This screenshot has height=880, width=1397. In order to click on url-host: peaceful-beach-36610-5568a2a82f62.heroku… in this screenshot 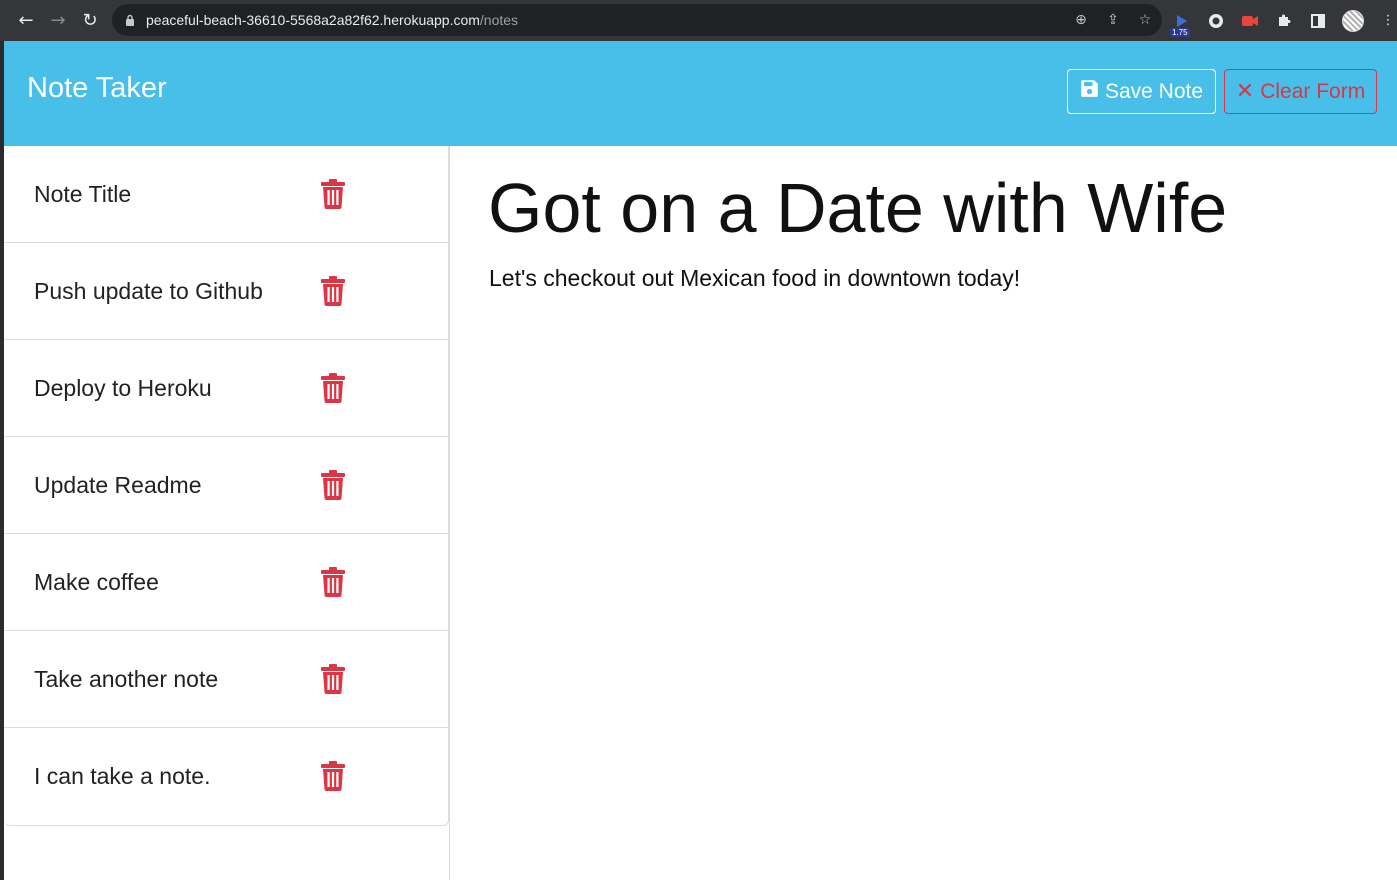, I will do `click(313, 20)`.